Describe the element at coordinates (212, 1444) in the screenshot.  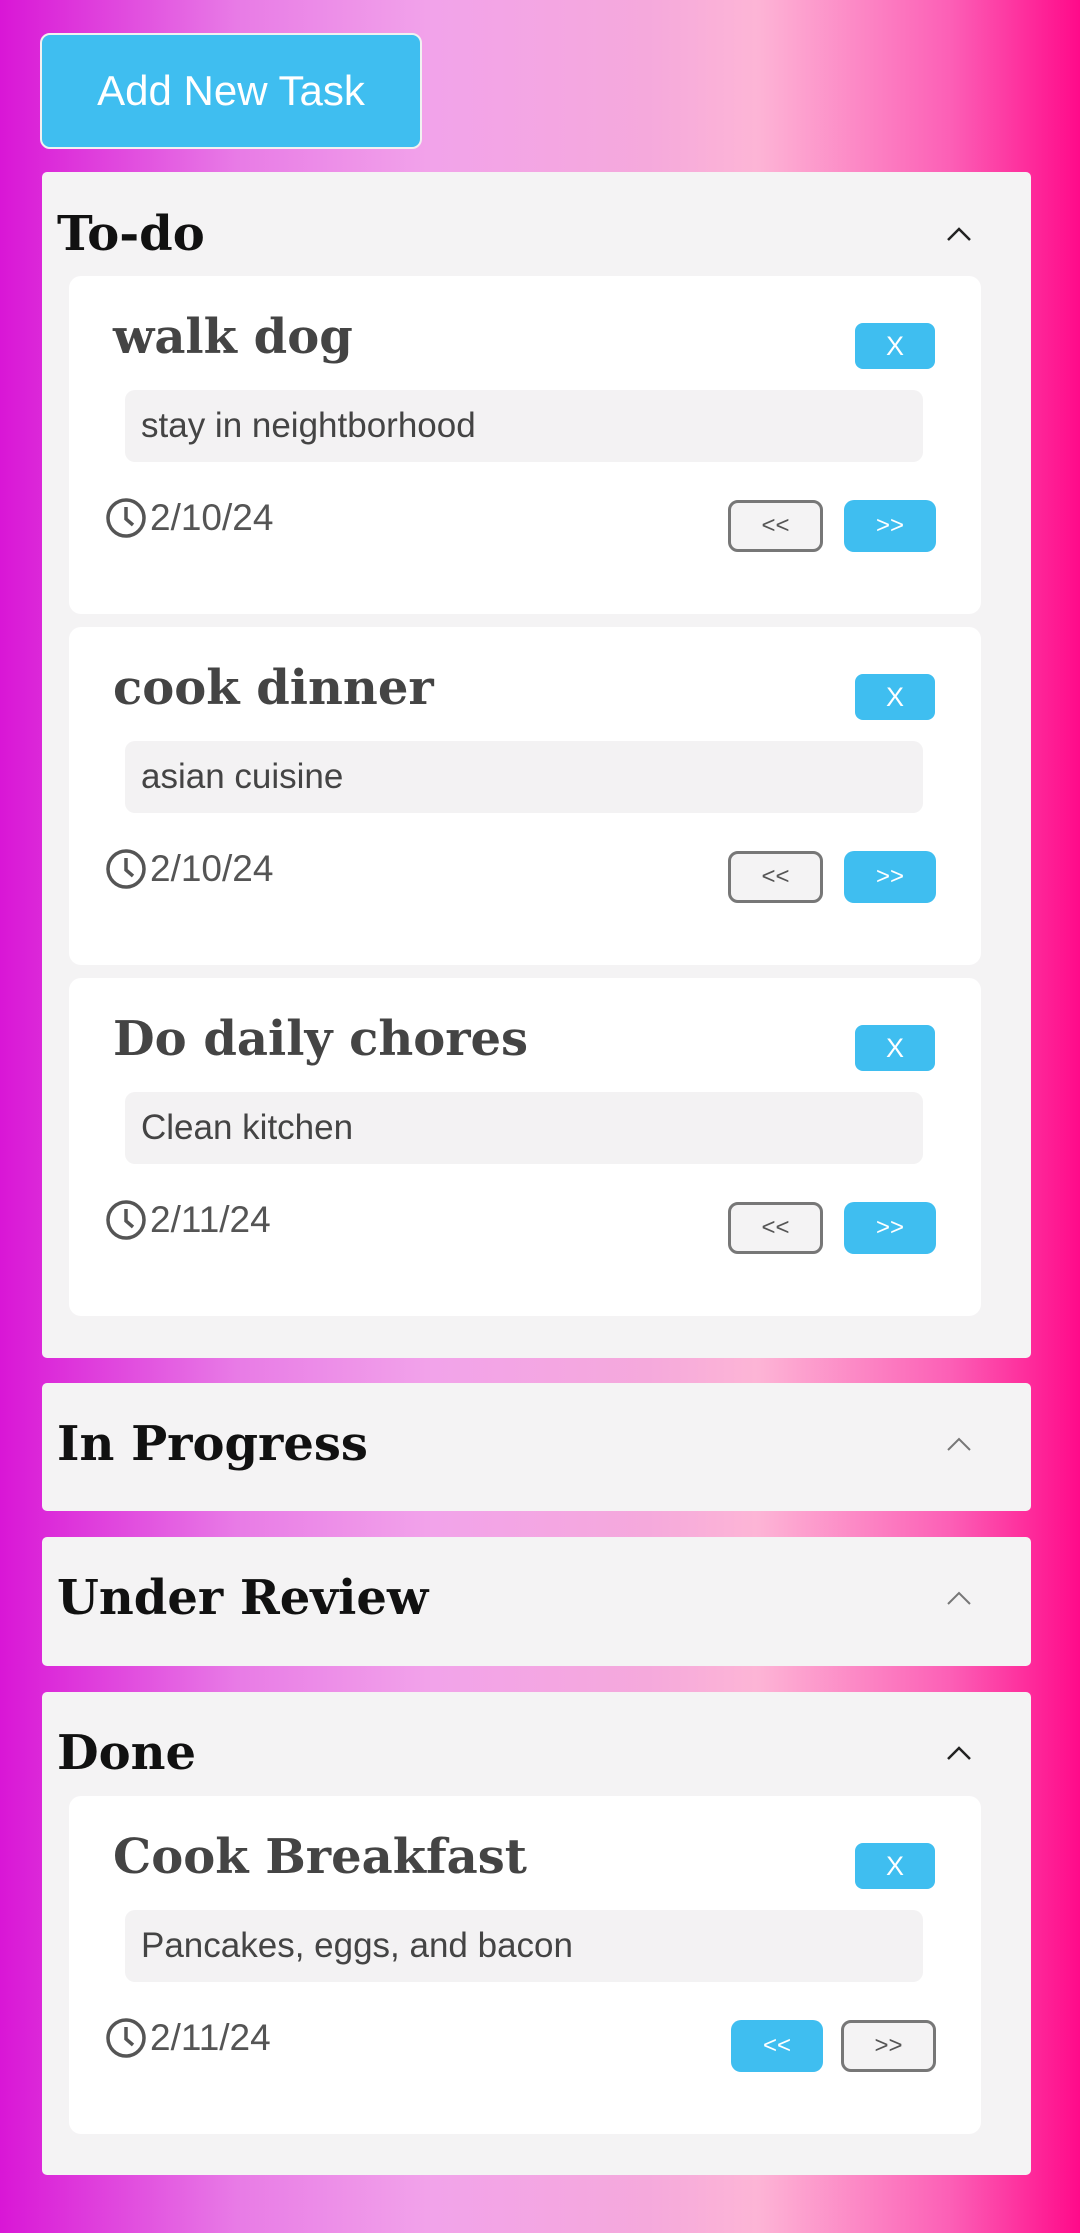
I see `section-title: In Progress` at that location.